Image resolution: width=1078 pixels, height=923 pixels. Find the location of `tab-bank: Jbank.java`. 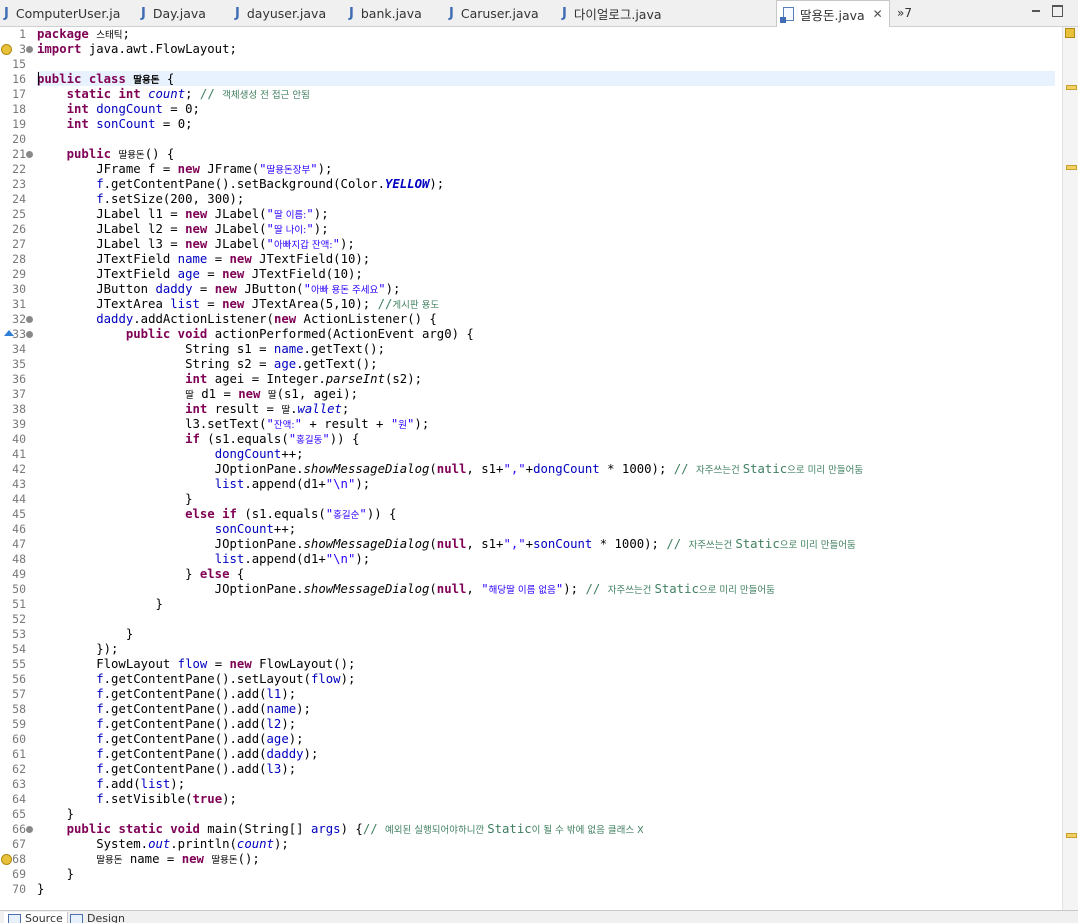

tab-bank: Jbank.java is located at coordinates (385, 13).